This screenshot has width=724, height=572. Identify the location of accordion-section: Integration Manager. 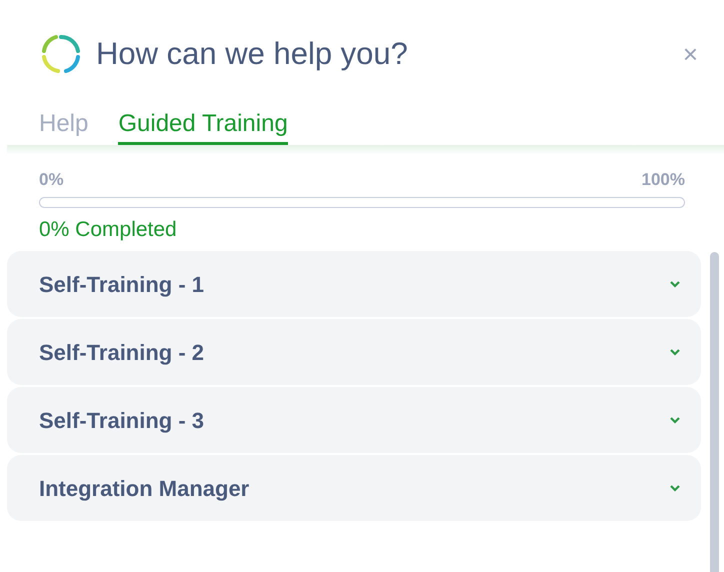
(354, 488).